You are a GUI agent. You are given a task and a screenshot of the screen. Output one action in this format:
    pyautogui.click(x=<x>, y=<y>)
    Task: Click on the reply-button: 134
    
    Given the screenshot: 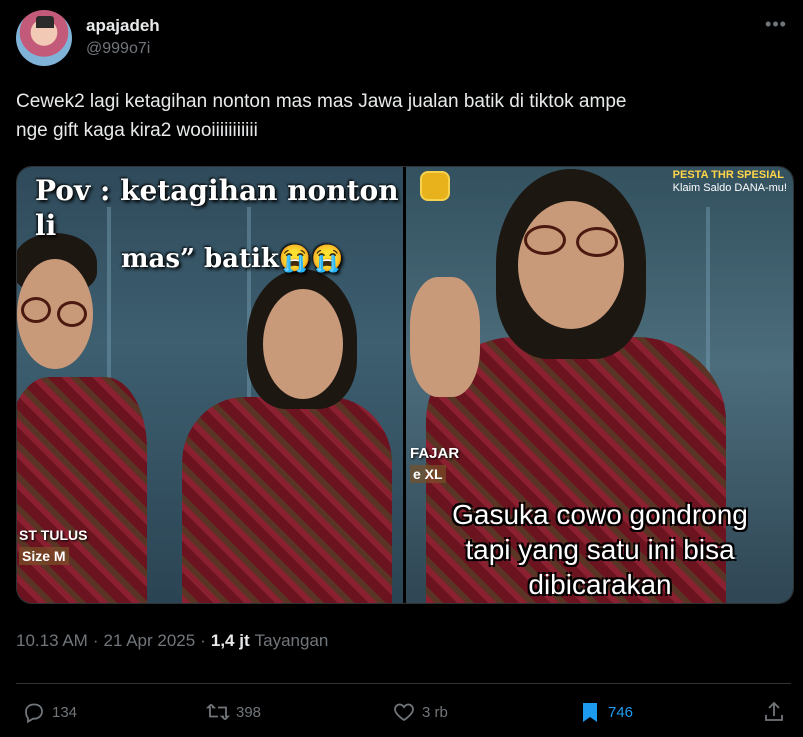 What is the action you would take?
    pyautogui.click(x=49, y=712)
    